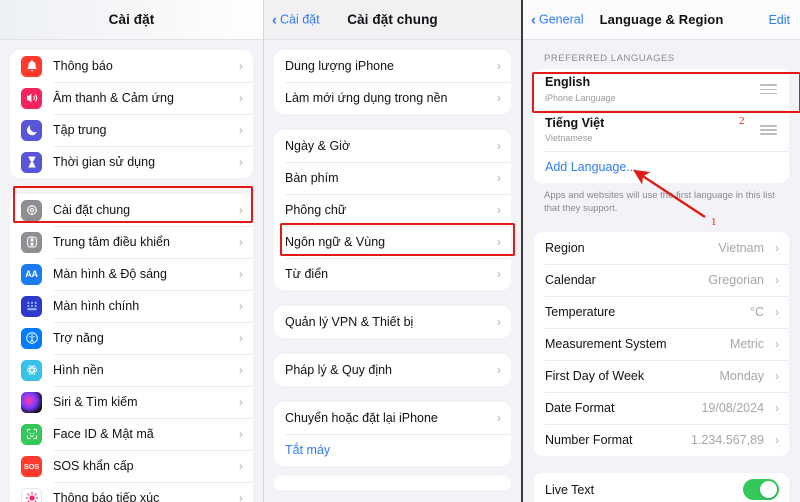 The height and width of the screenshot is (502, 800). I want to click on row-label: Quản lý VPN & Thiết bị, so click(349, 322).